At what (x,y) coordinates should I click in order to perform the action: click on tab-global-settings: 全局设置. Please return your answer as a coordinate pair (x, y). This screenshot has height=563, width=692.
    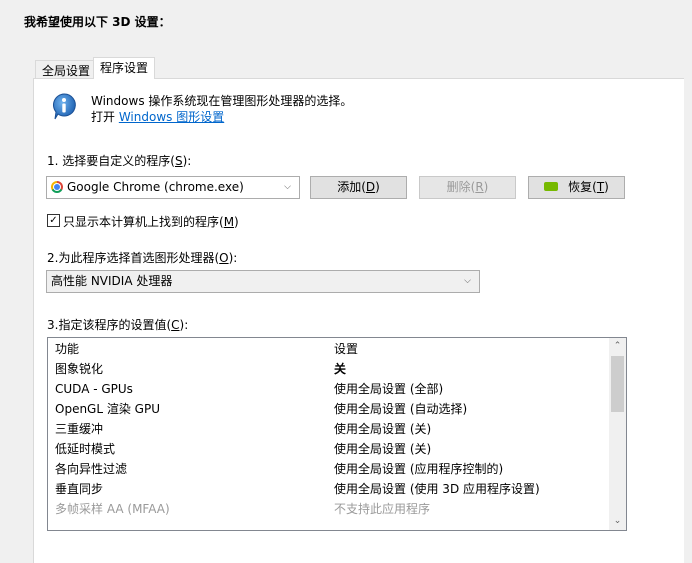
    Looking at the image, I should click on (66, 69).